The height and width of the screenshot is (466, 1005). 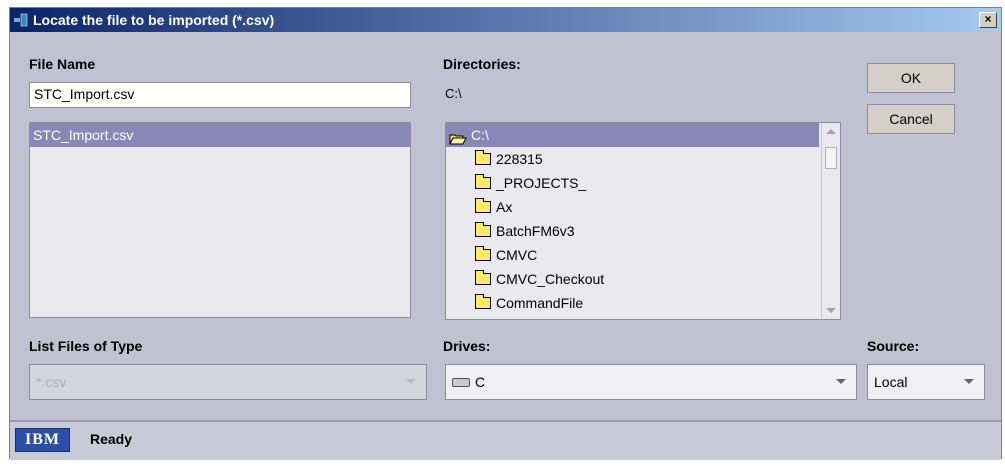 I want to click on dir-item-label: BatchFM6v3, so click(x=535, y=231).